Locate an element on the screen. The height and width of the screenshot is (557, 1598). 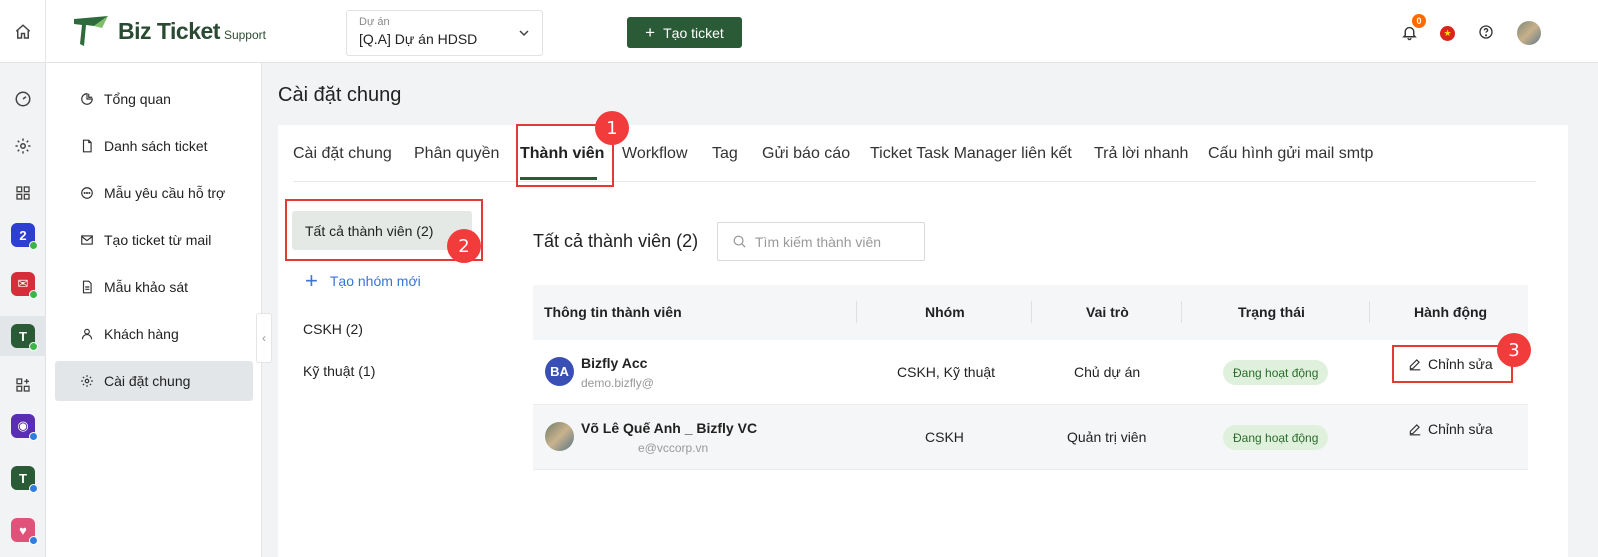
sidebar-item-tickets: Danh sách ticket is located at coordinates (154, 146).